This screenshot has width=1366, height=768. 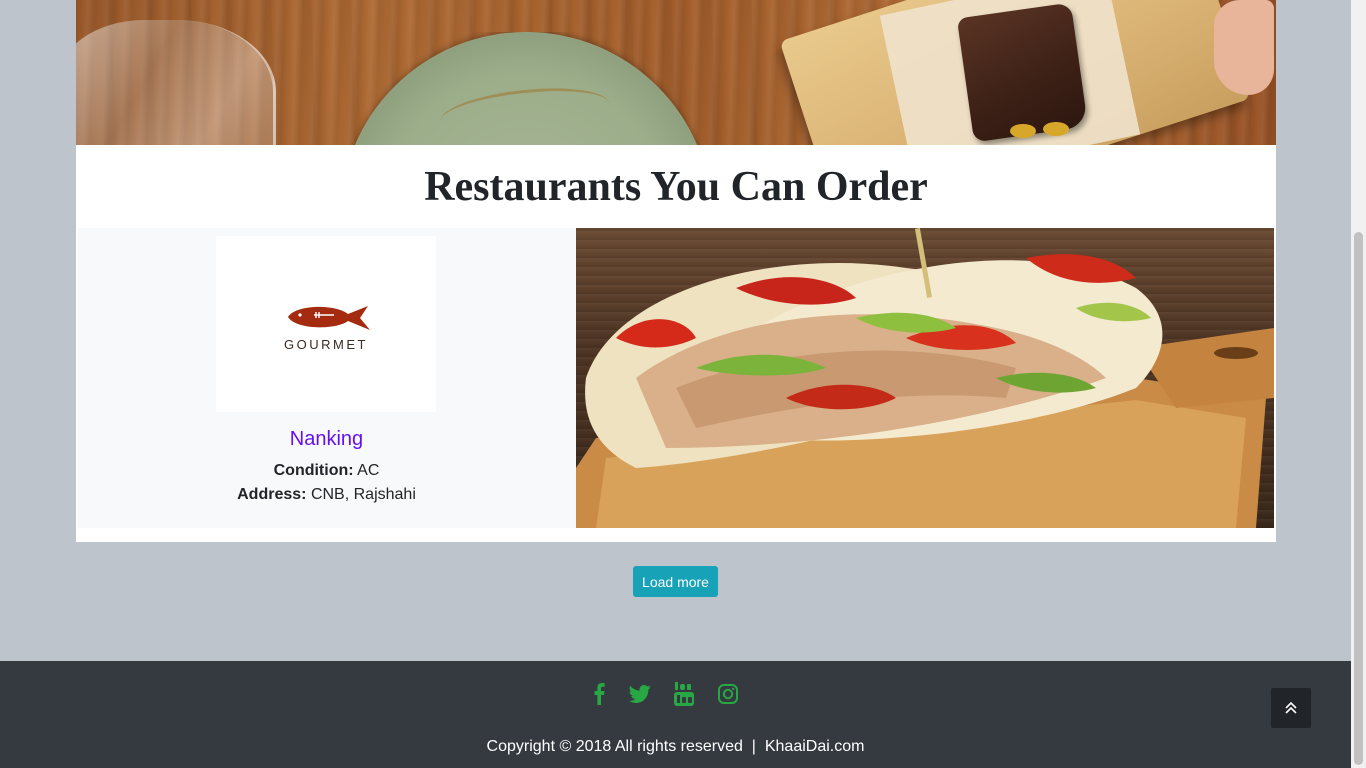 I want to click on back-to-top-button, so click(x=1291, y=708).